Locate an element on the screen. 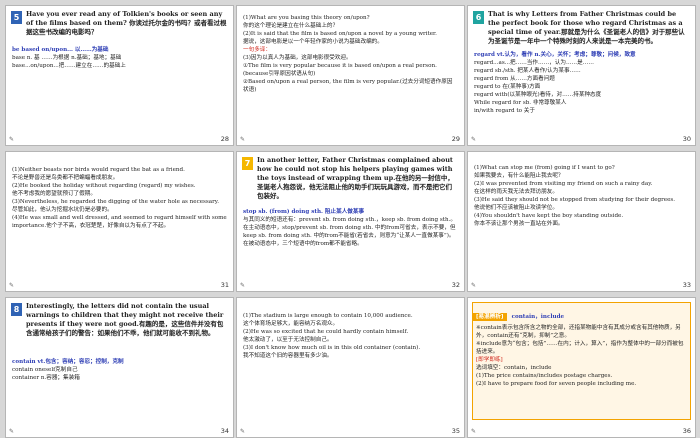  example-line: 这个体育场足够大，能容纳万名观众。 is located at coordinates (291, 324).